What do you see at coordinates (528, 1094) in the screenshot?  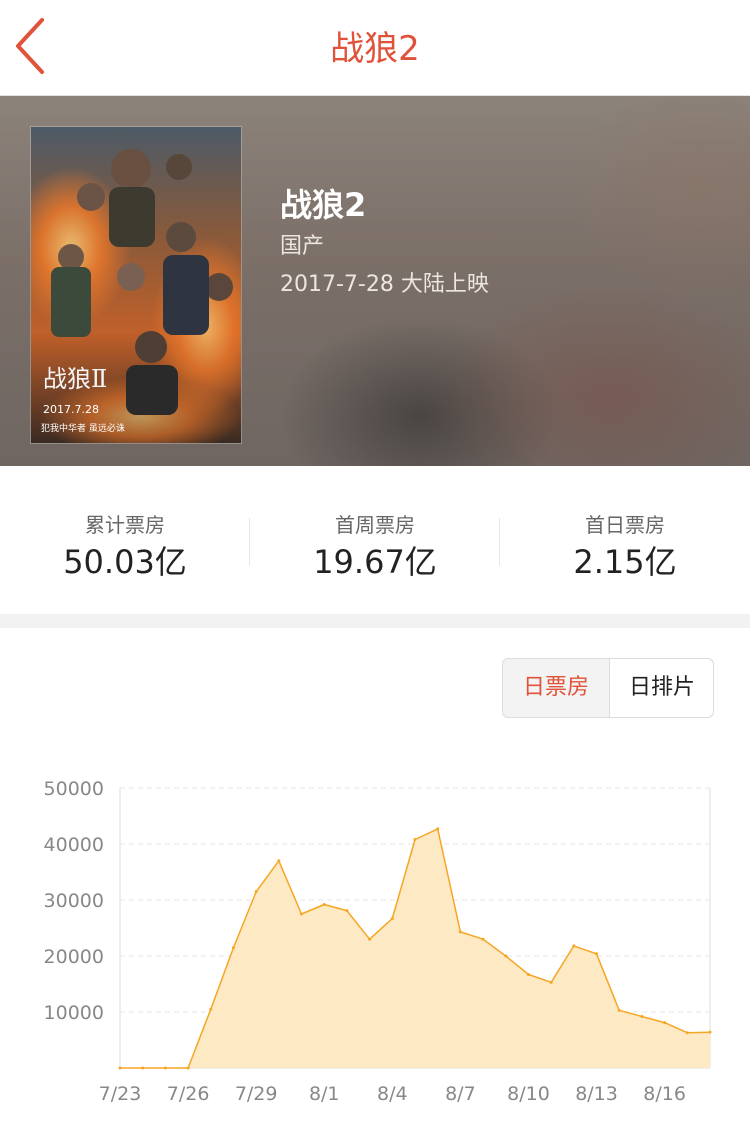 I see `x-tick-label: 8/10` at bounding box center [528, 1094].